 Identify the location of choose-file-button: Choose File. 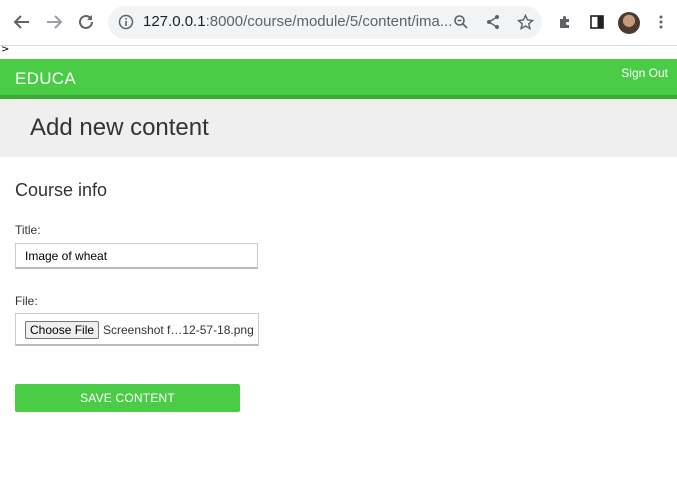
(62, 330).